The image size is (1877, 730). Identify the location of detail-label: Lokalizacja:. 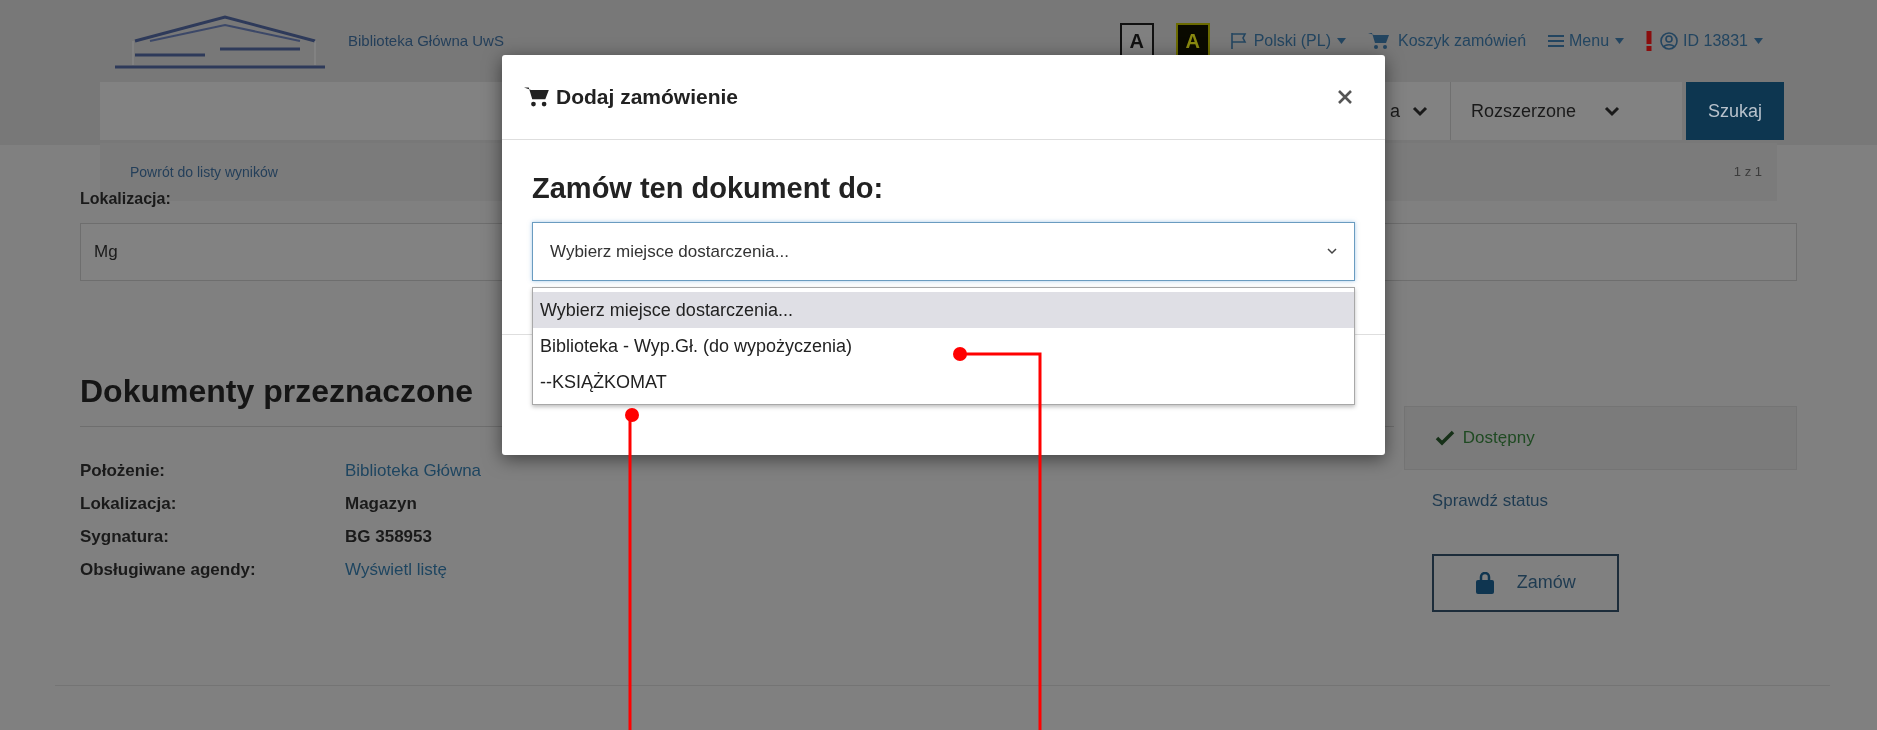
(128, 504).